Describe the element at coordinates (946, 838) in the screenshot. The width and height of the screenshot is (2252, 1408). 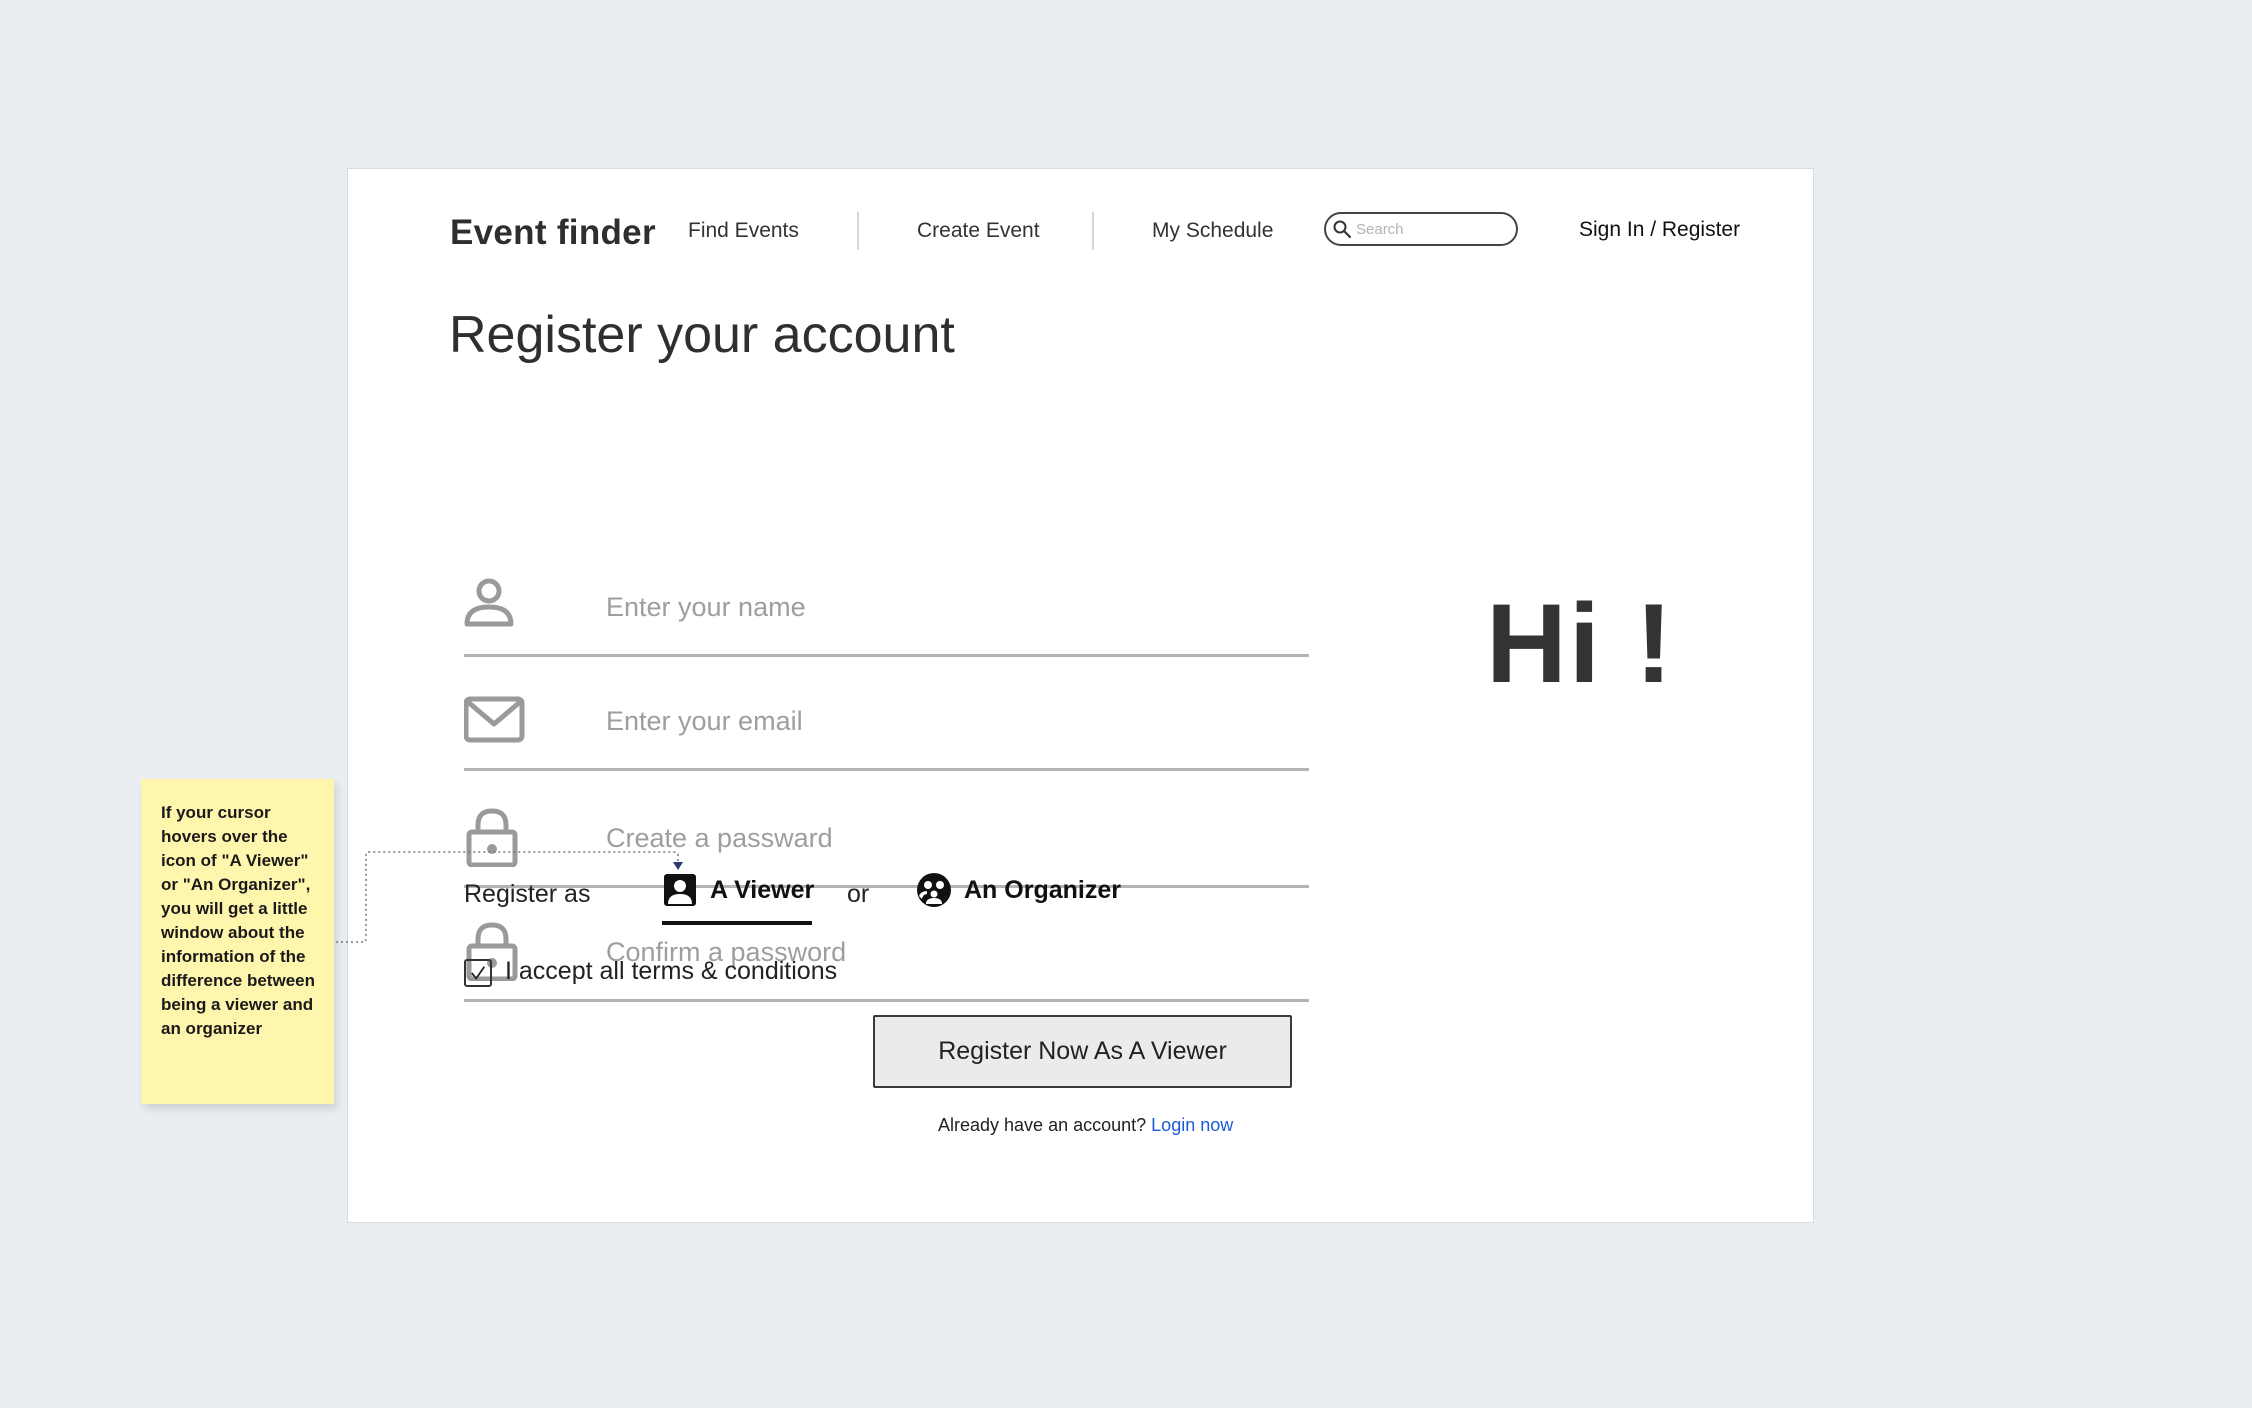
I see `password-input` at that location.